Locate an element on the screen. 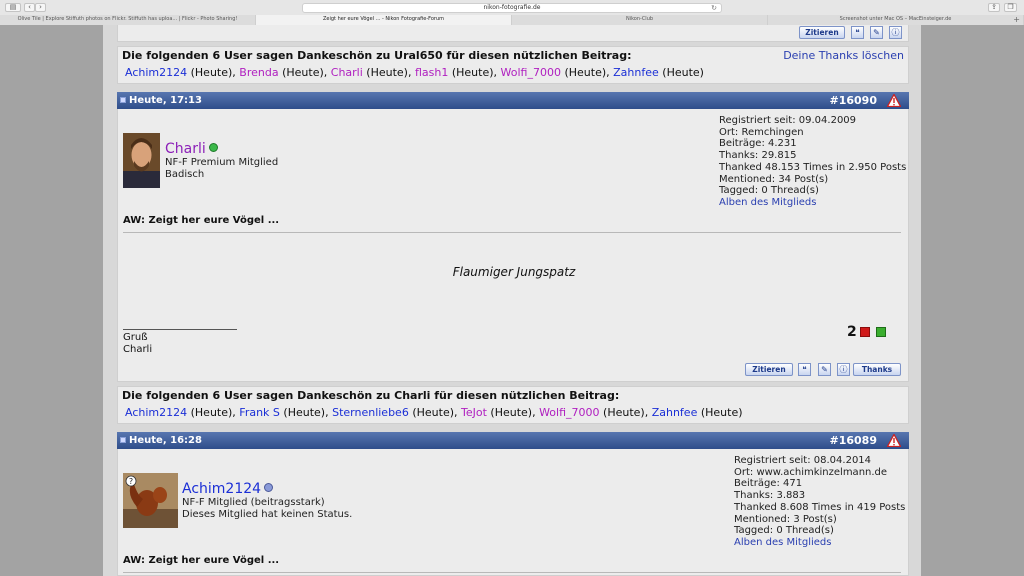  post-header: Heute, 17:13 #16090 is located at coordinates (513, 100).